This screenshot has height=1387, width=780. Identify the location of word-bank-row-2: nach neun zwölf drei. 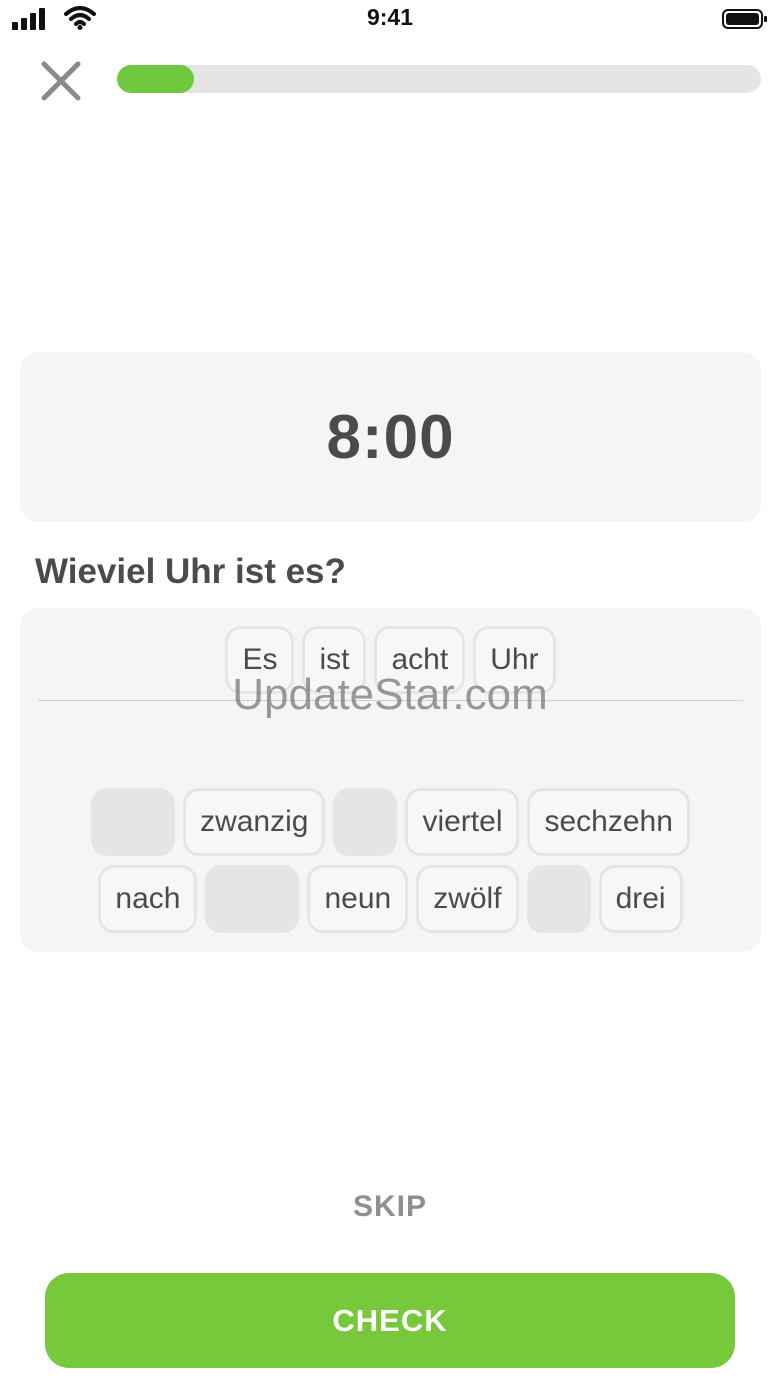
(390, 899).